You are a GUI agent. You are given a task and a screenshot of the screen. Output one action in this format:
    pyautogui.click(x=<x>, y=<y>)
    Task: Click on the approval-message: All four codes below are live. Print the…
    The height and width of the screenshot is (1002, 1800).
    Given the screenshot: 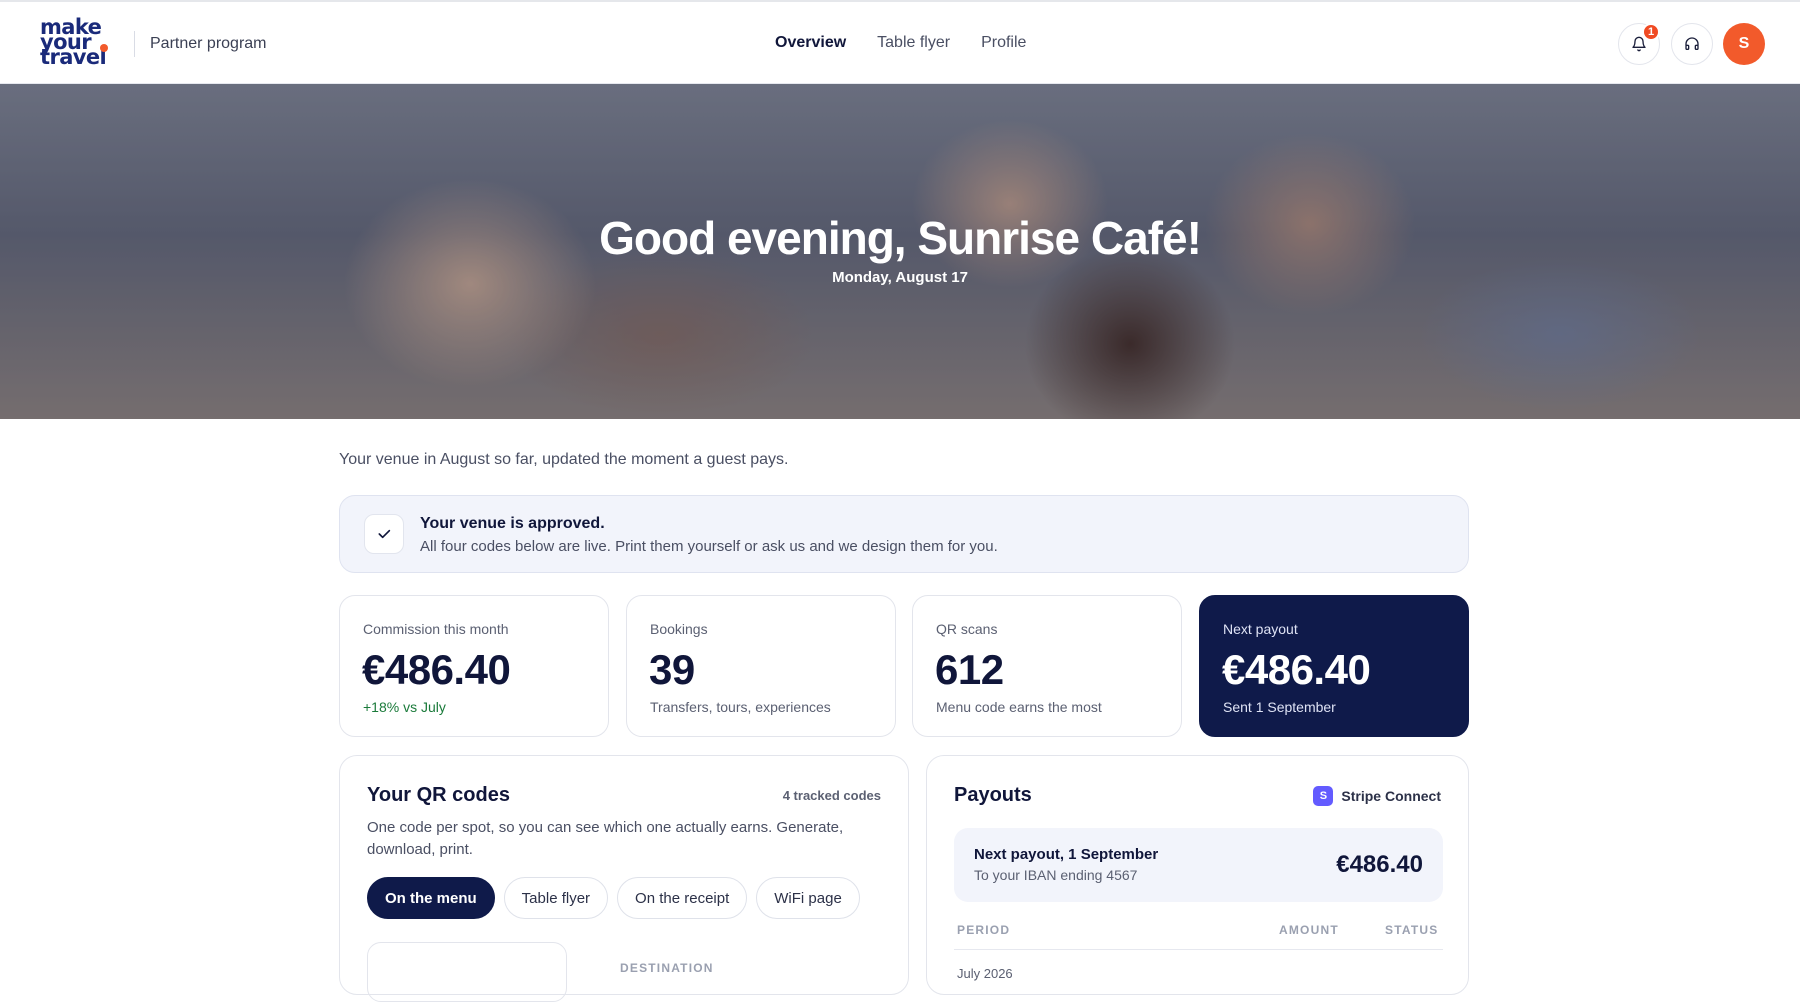 What is the action you would take?
    pyautogui.click(x=709, y=546)
    